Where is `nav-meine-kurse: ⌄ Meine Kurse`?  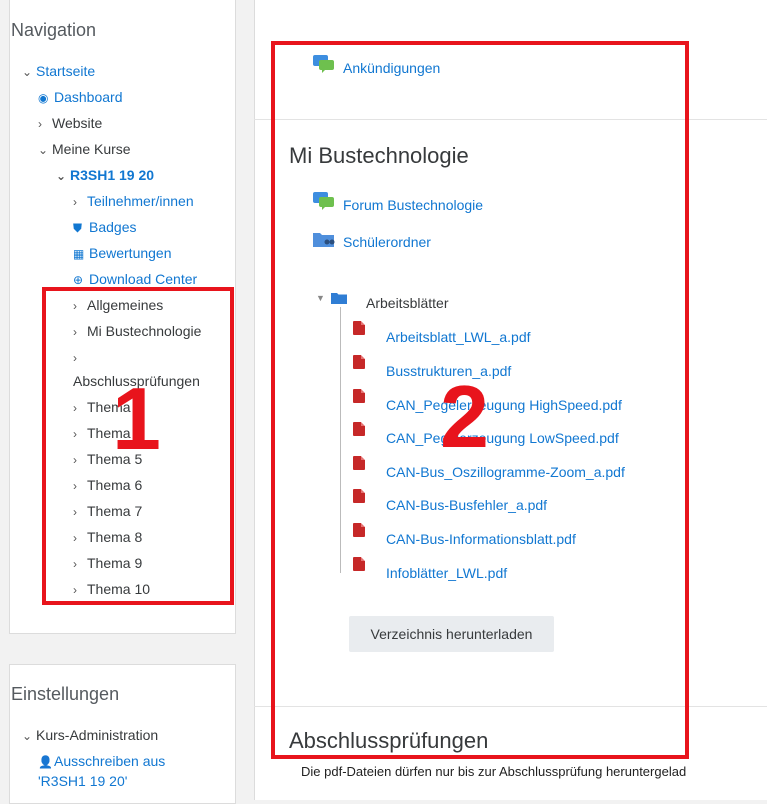
nav-meine-kurse: ⌄ Meine Kurse is located at coordinates (84, 149).